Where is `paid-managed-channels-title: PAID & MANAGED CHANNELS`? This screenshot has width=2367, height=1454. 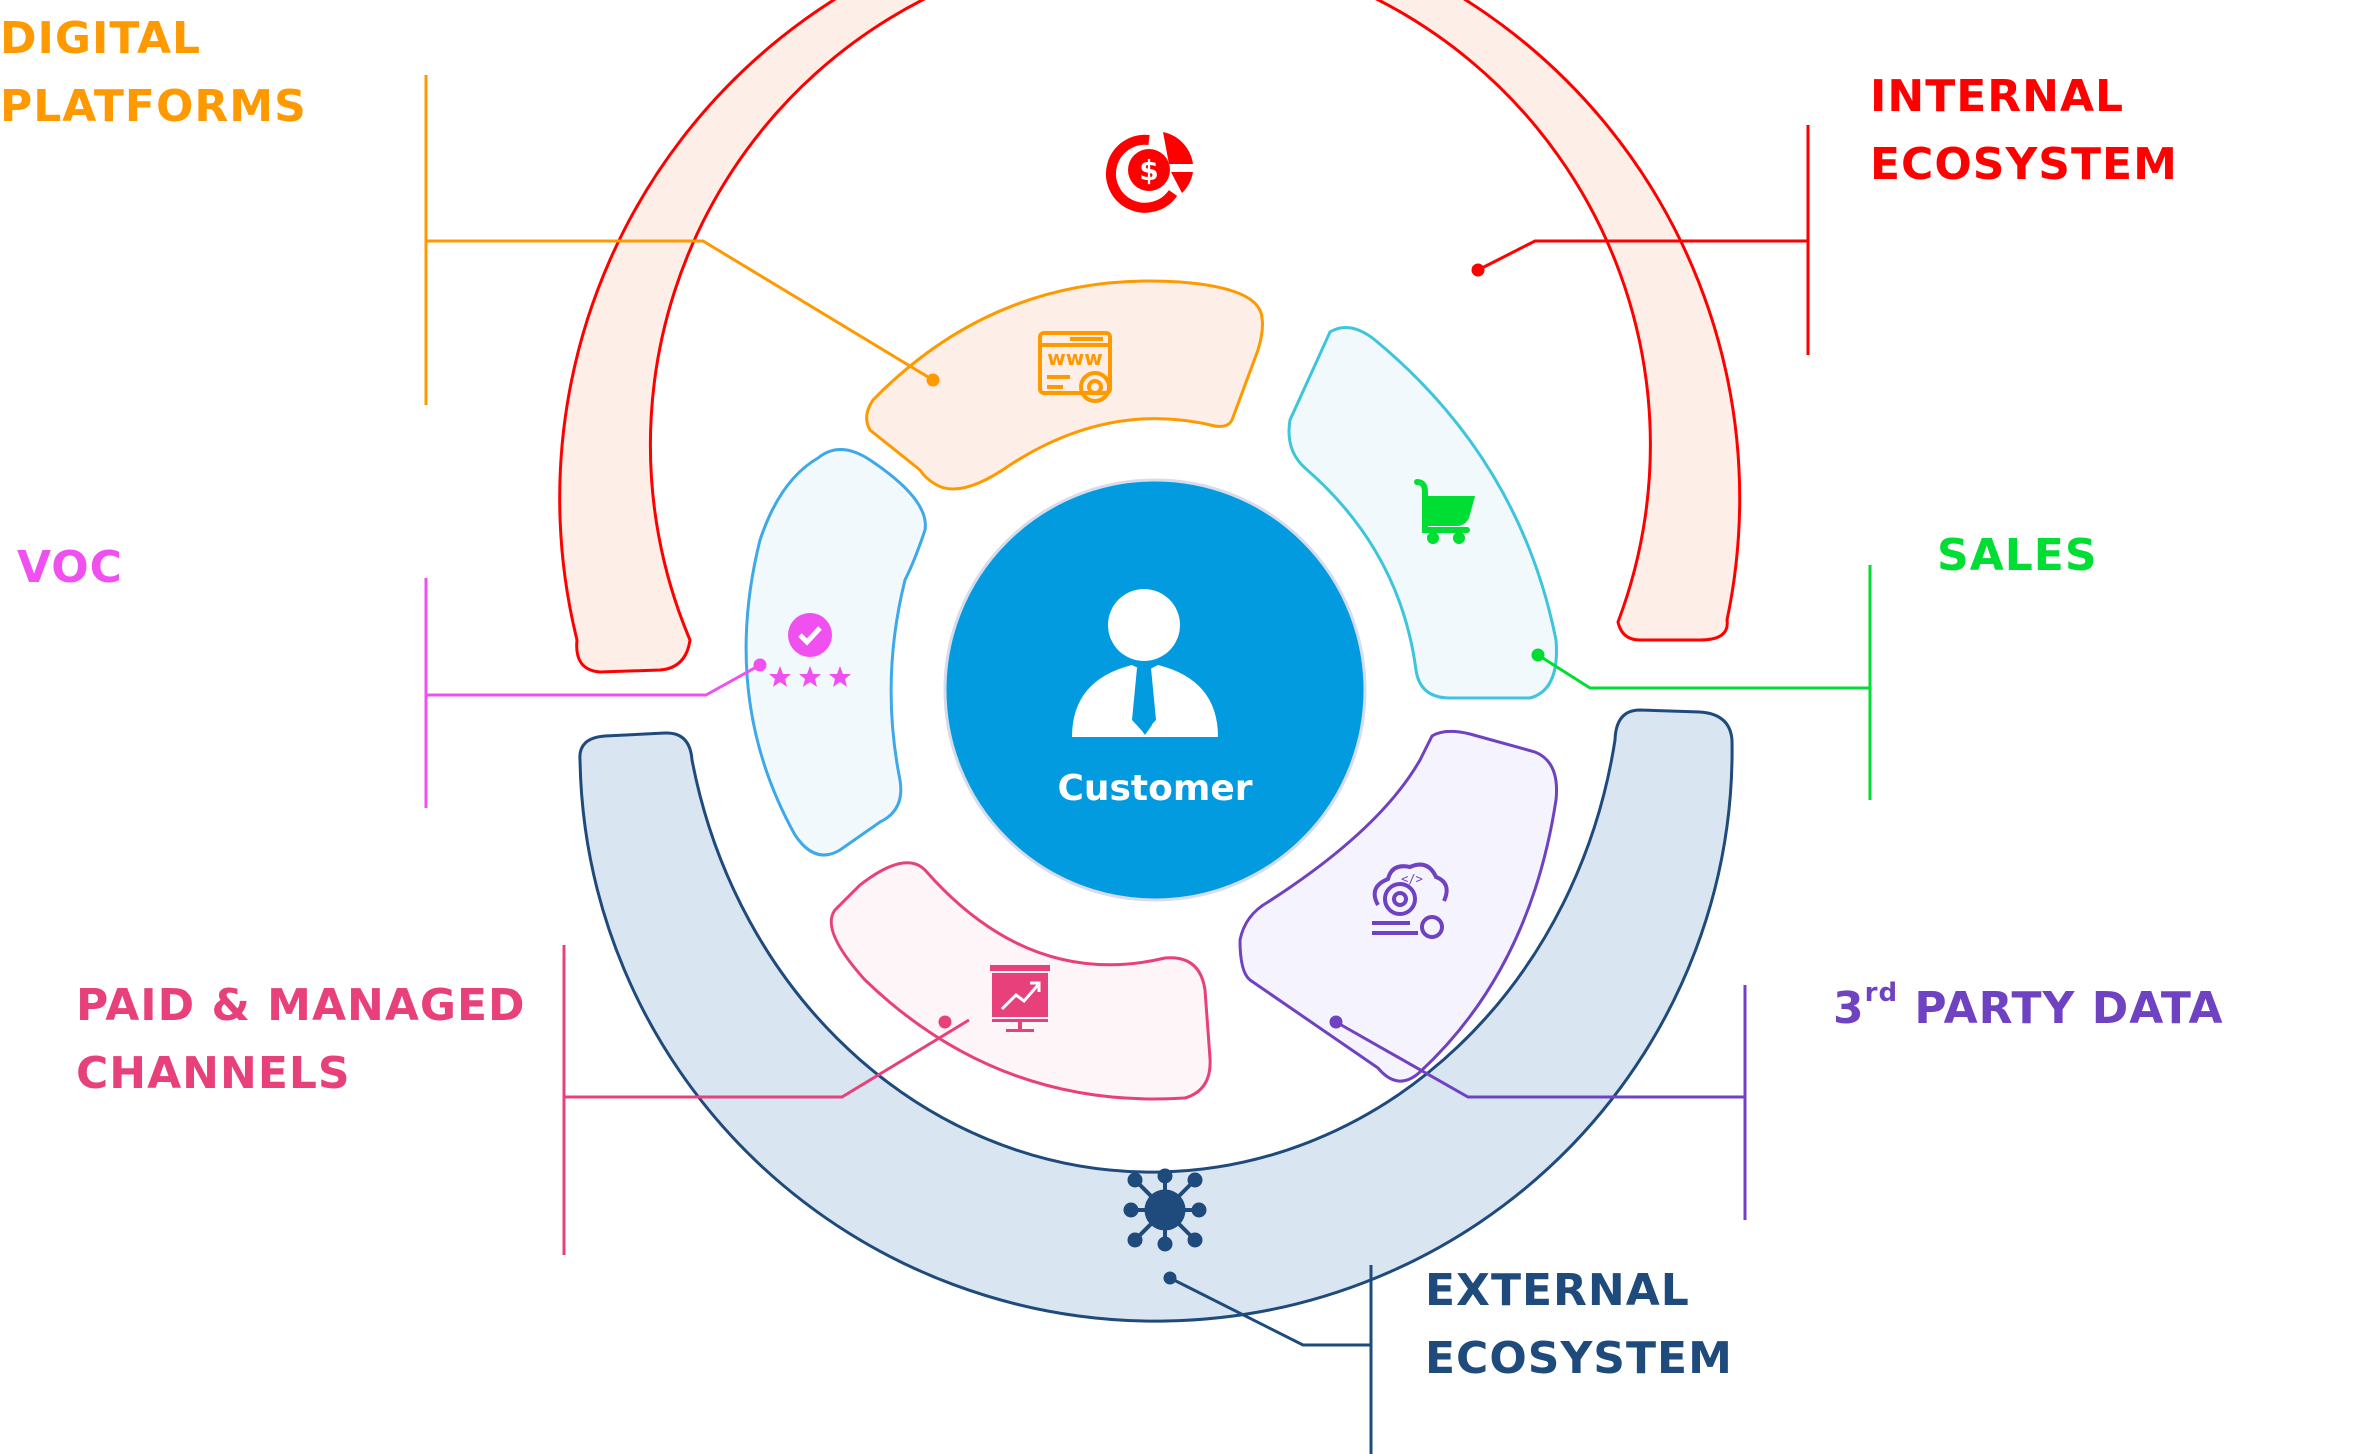 paid-managed-channels-title: PAID & MANAGED CHANNELS is located at coordinates (301, 1040).